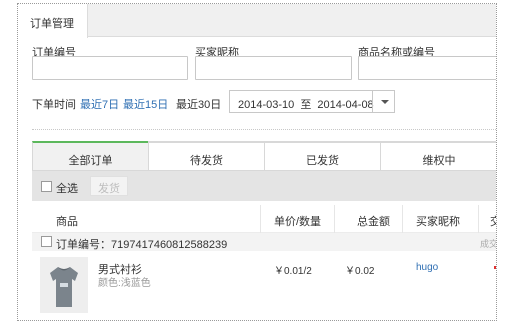 Image resolution: width=515 pixels, height=329 pixels. Describe the element at coordinates (110, 68) in the screenshot. I see `order-no-input` at that location.